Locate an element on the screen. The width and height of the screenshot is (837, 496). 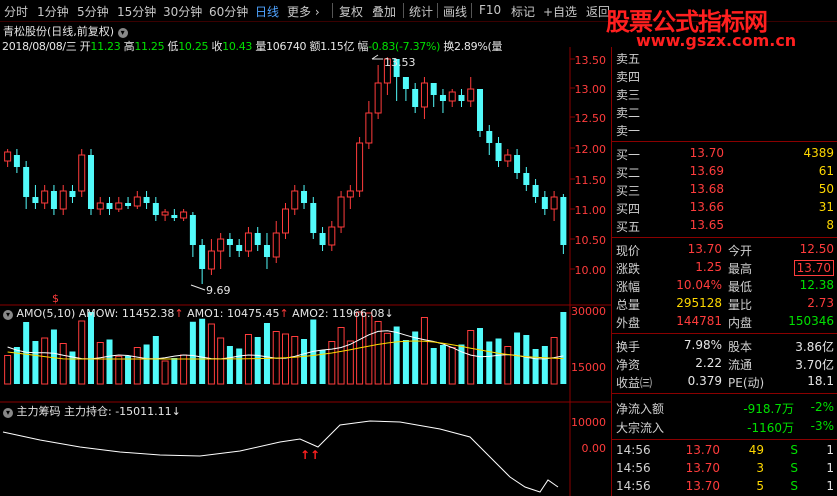
outer-volume: 144781 is located at coordinates (699, 321).